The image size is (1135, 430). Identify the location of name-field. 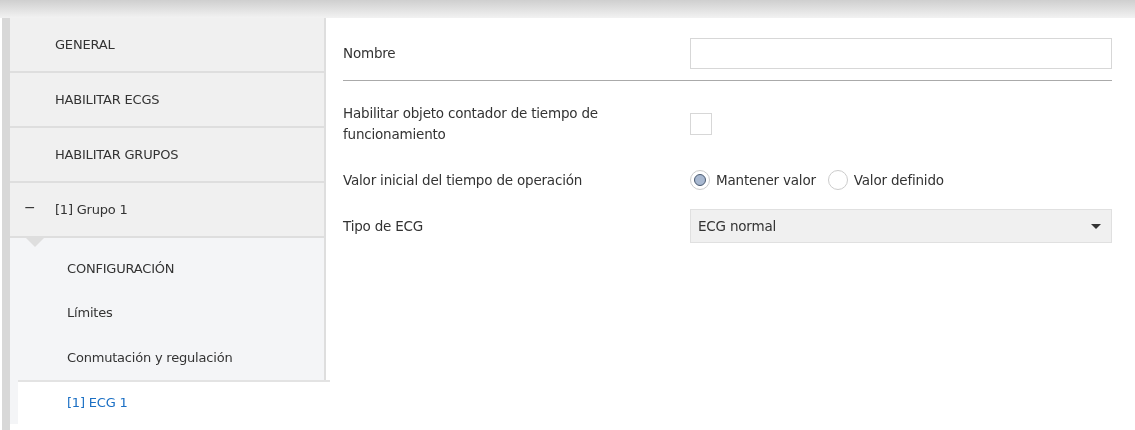
(901, 53).